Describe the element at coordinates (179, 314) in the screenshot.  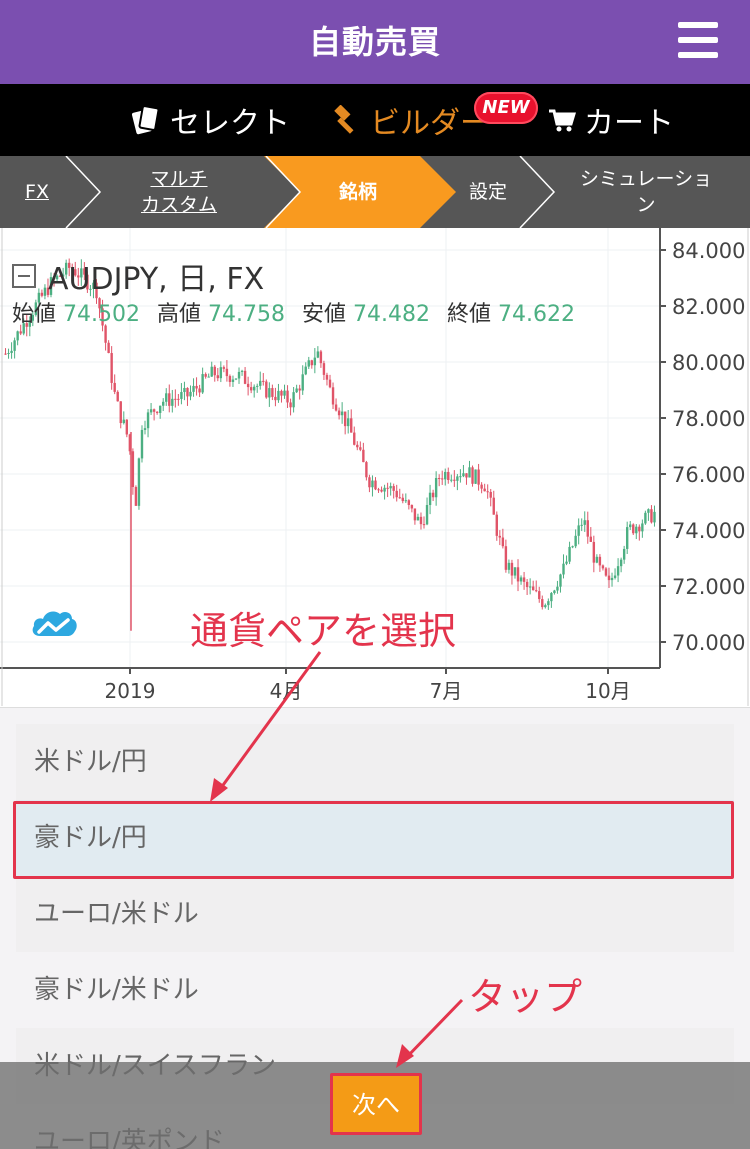
I see `ohlc-high-label: 高値` at that location.